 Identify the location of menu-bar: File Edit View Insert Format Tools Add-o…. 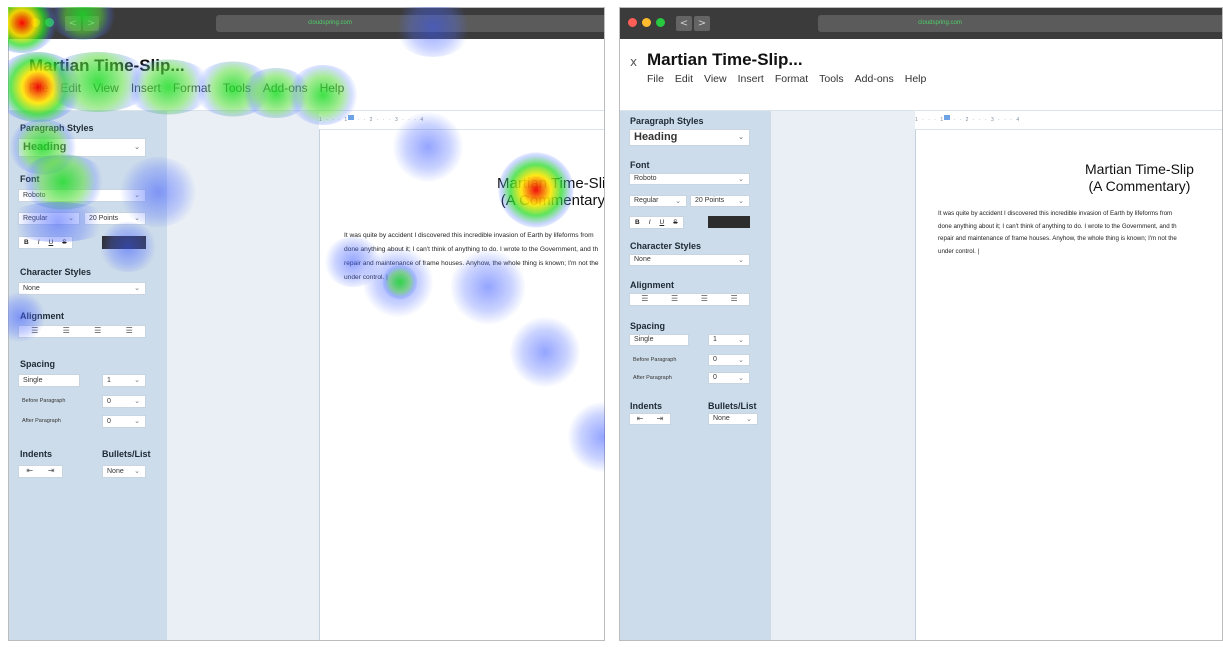
(786, 79).